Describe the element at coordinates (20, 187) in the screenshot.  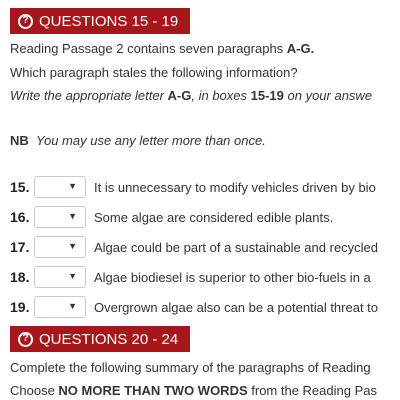
I see `question-number: 15.` at that location.